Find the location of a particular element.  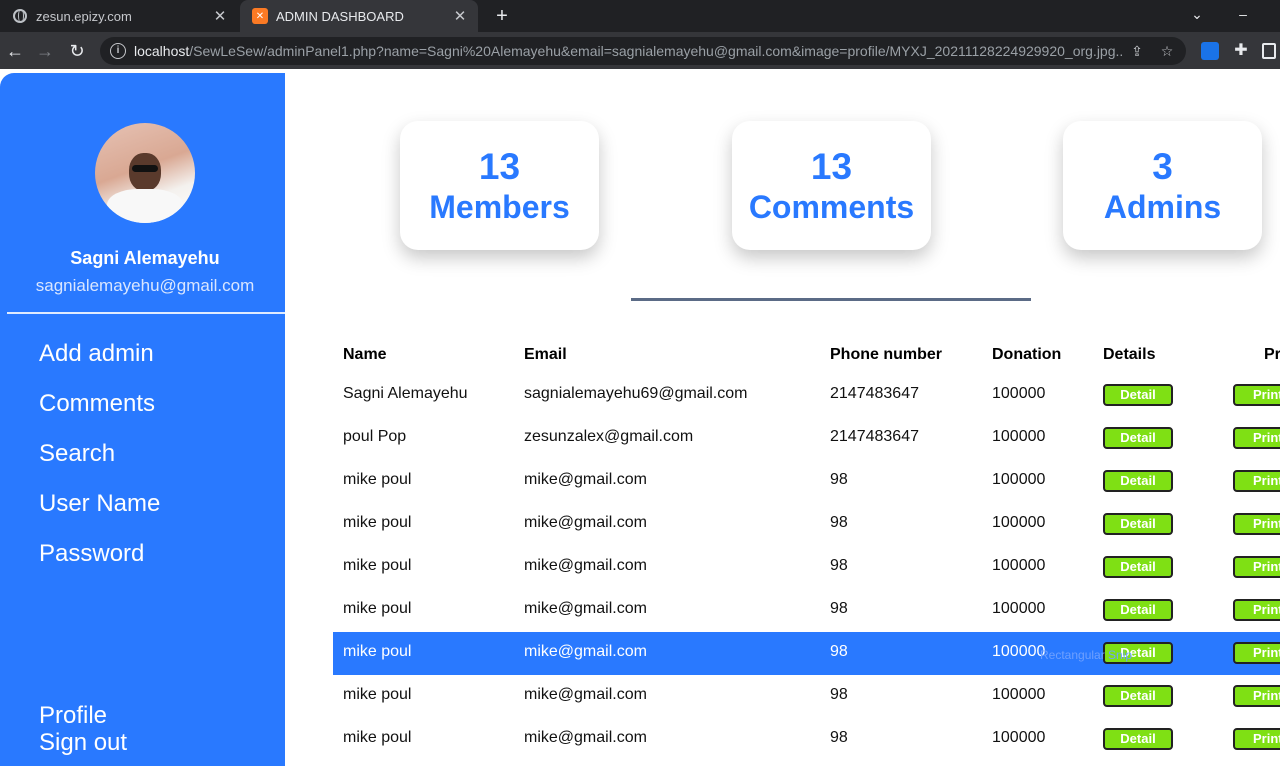

url-host: localhost is located at coordinates (162, 51).